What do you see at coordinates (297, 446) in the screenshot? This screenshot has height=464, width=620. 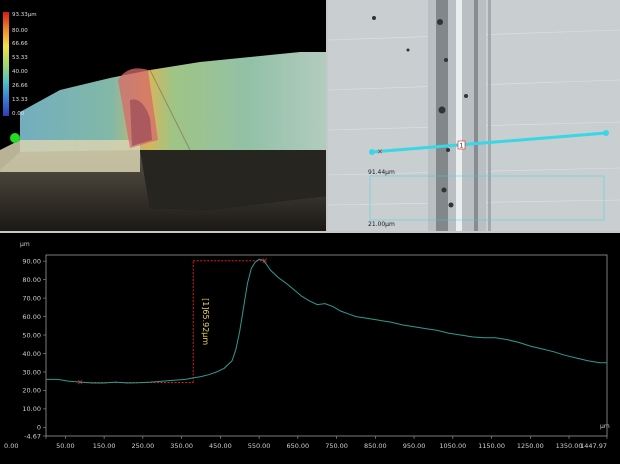 I see `x-tick-label: 650.00` at bounding box center [297, 446].